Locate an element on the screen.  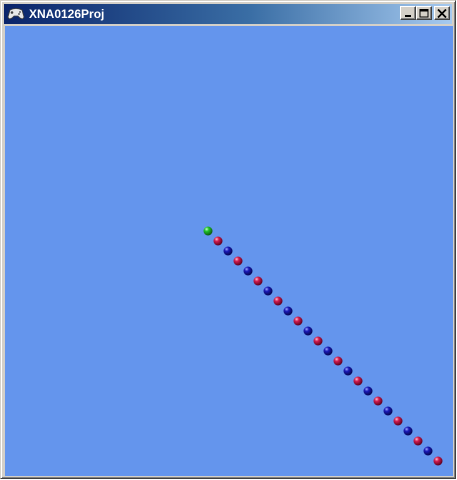
maximize-button is located at coordinates (424, 13).